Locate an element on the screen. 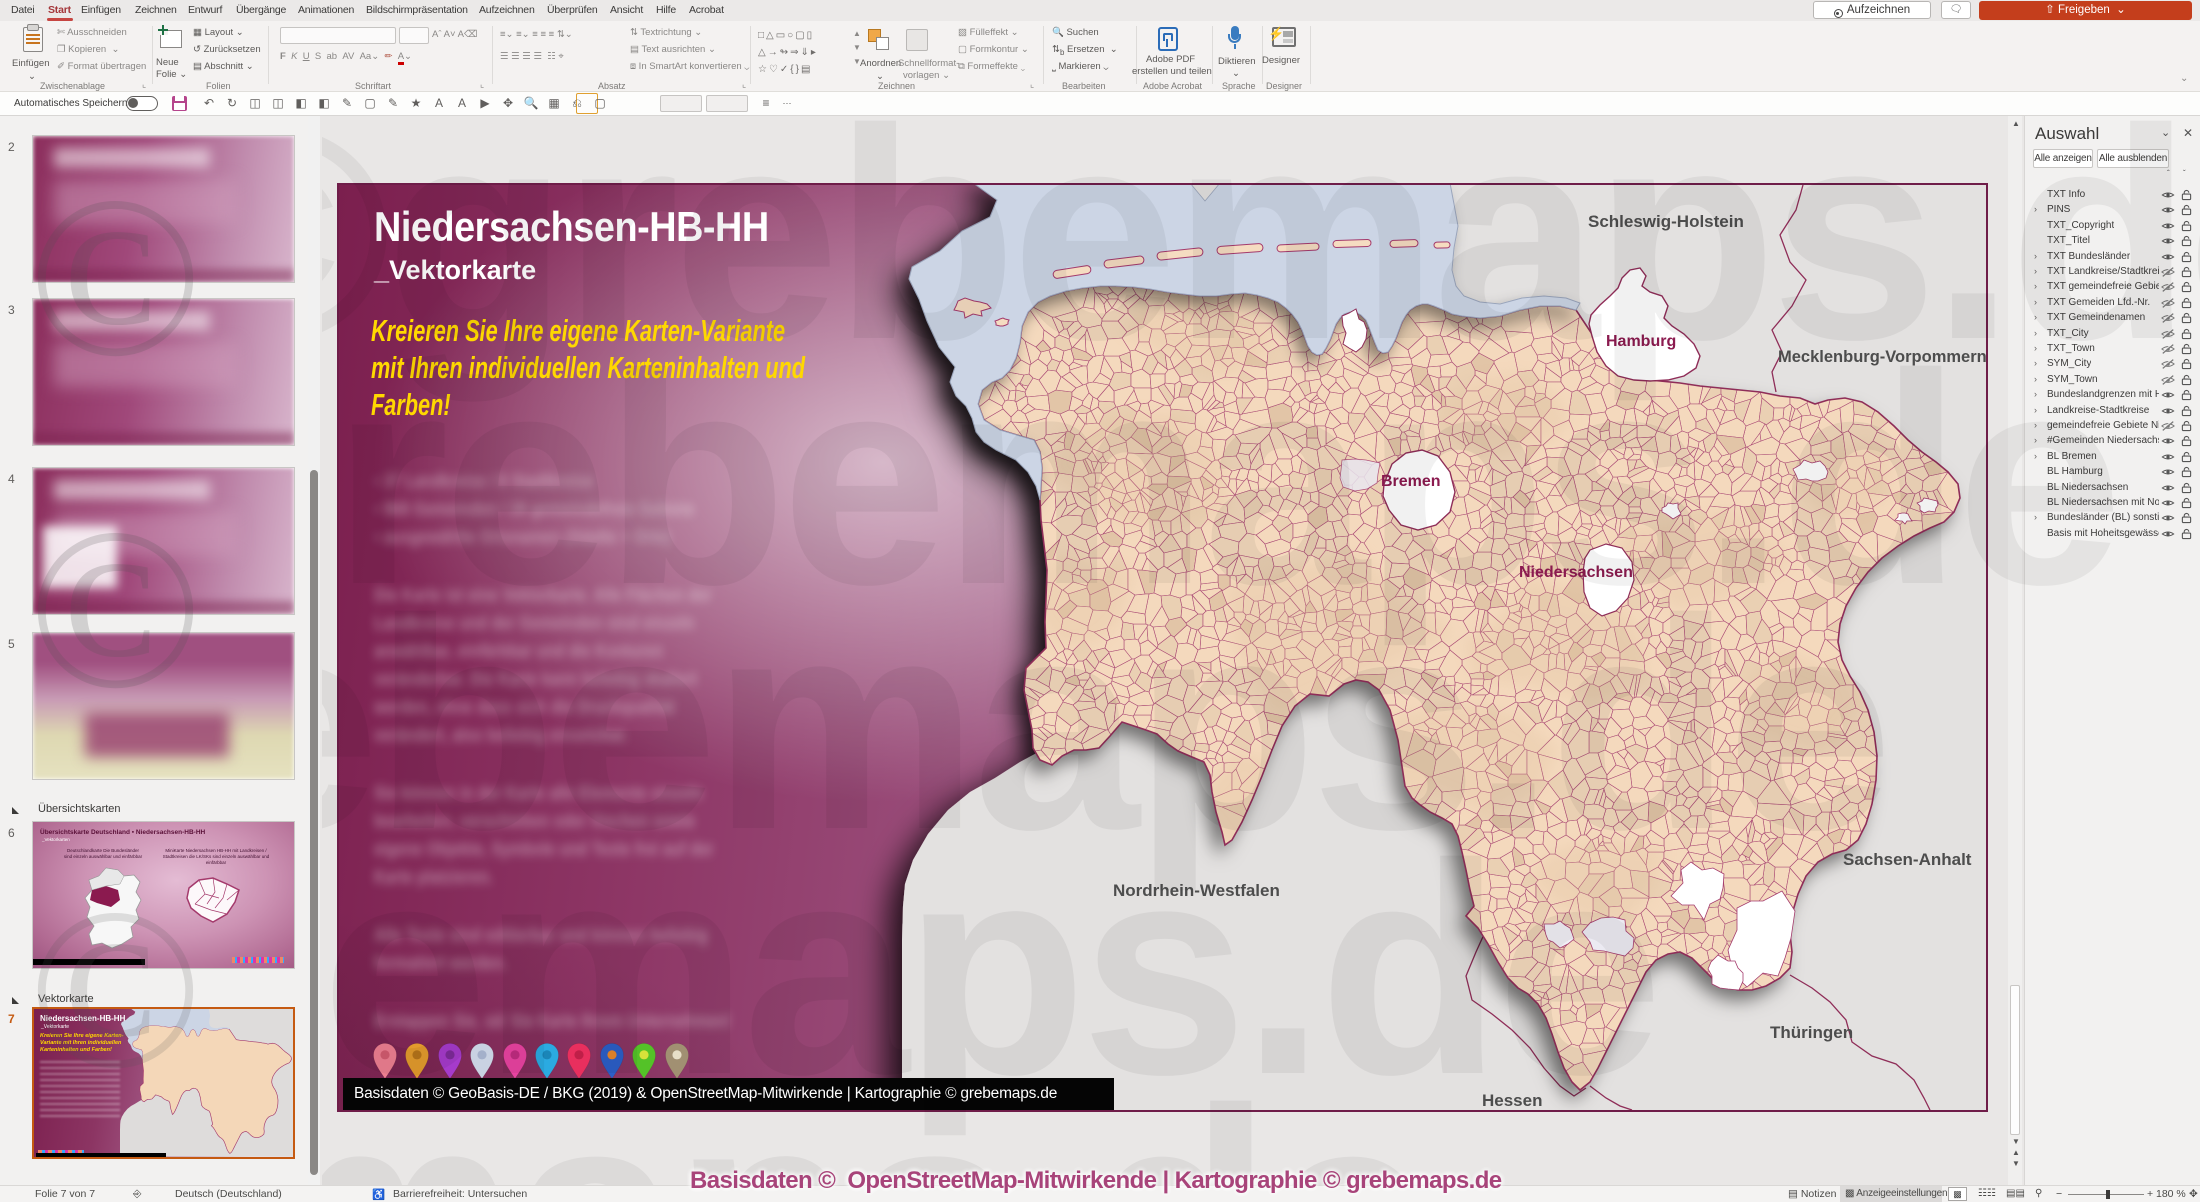 The width and height of the screenshot is (2200, 1202). svg-text: Nordrhein-Westfalen is located at coordinates (1196, 890).